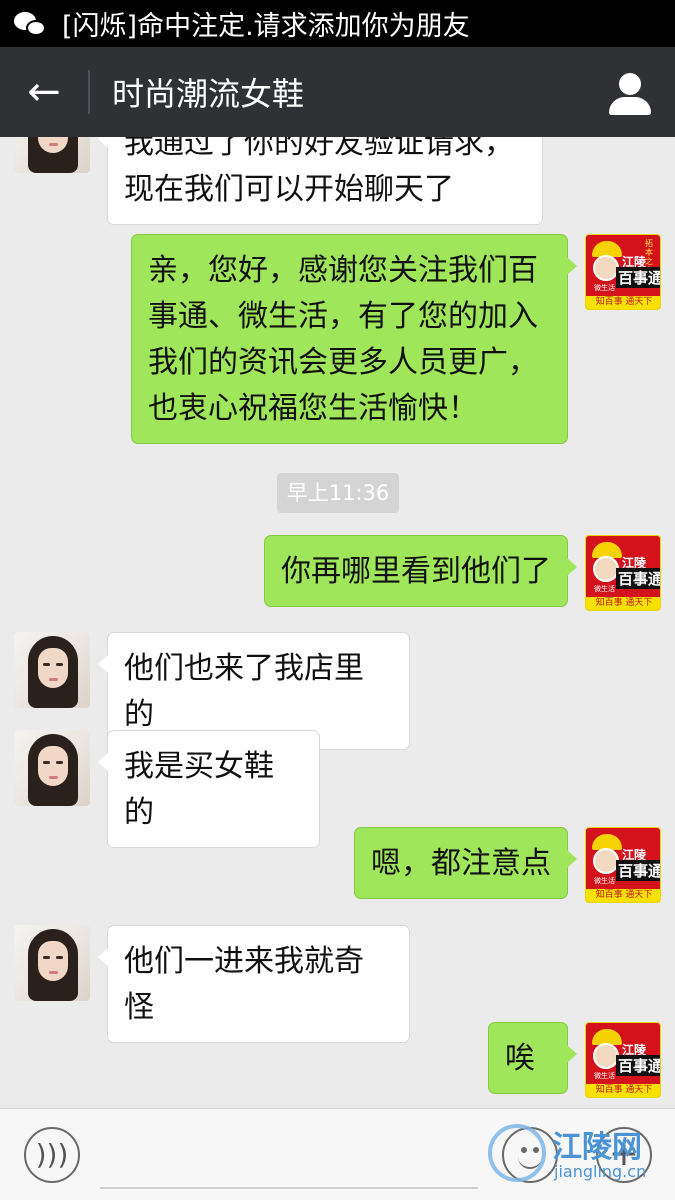  I want to click on composer-bar: ))) +, so click(337, 1154).